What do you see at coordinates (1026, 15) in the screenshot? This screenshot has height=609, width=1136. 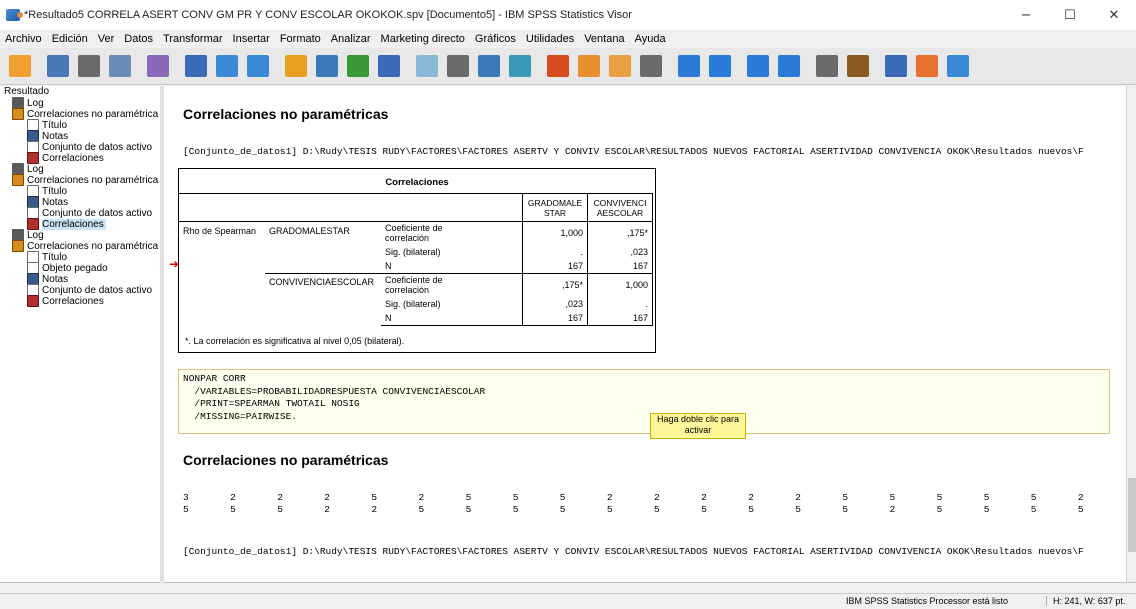 I see `minimize-button: −` at bounding box center [1026, 15].